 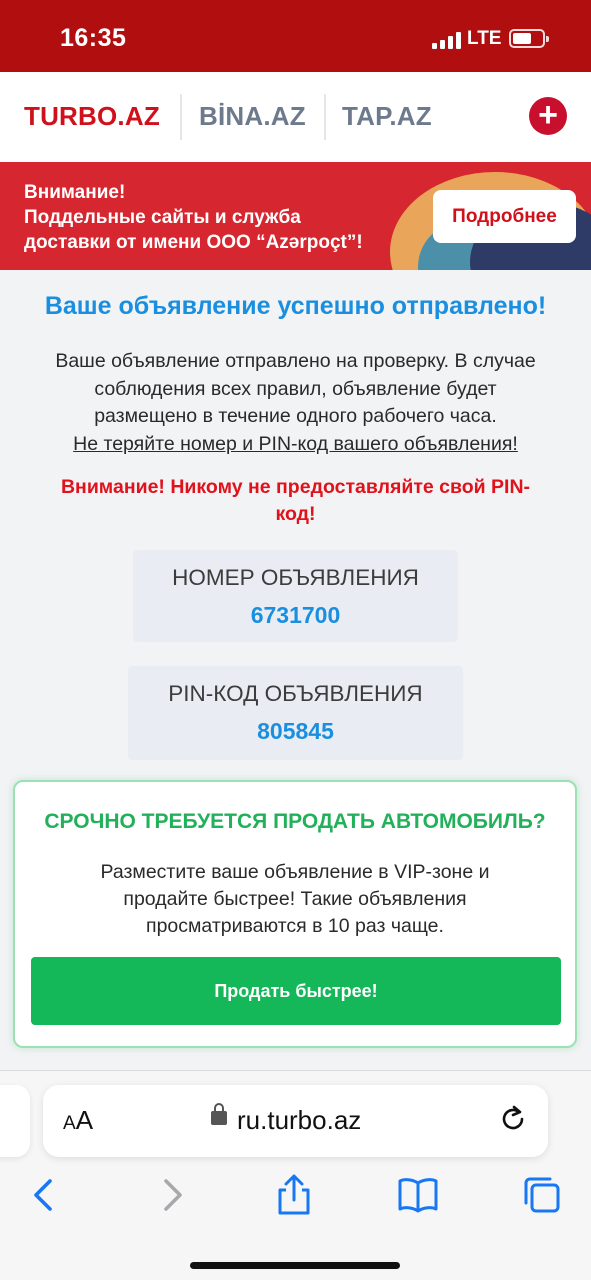 What do you see at coordinates (295, 693) in the screenshot?
I see `pin-label: PIN-КОД ОБЪЯВЛЕНИЯ` at bounding box center [295, 693].